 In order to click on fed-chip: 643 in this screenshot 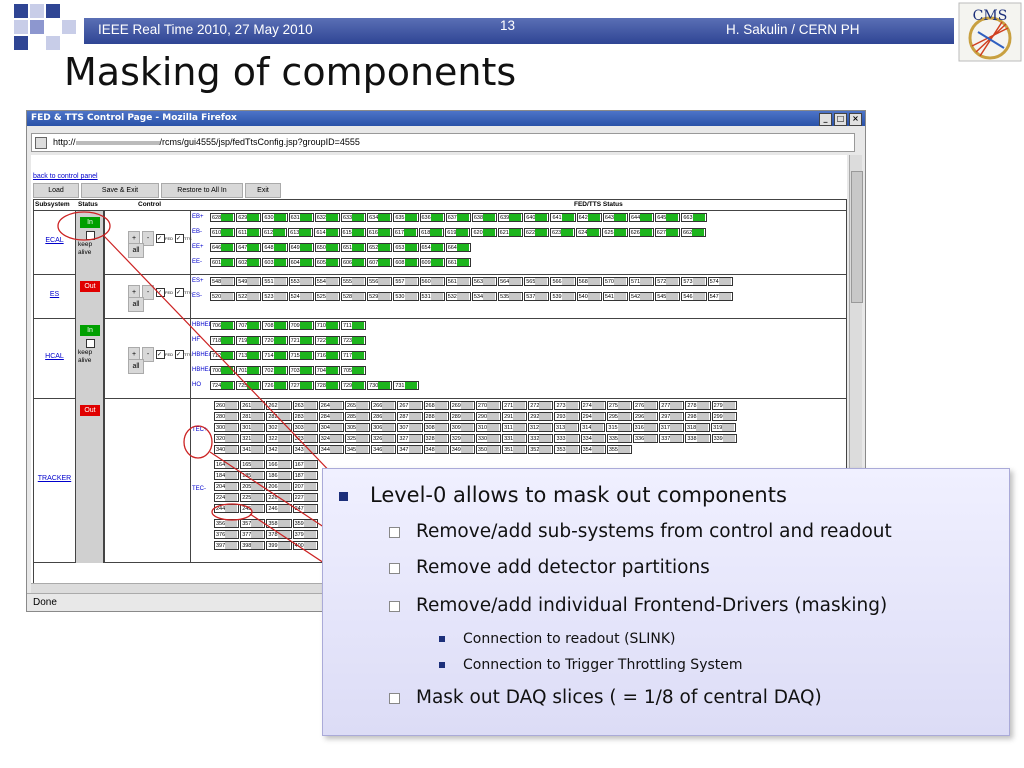, I will do `click(615, 217)`.